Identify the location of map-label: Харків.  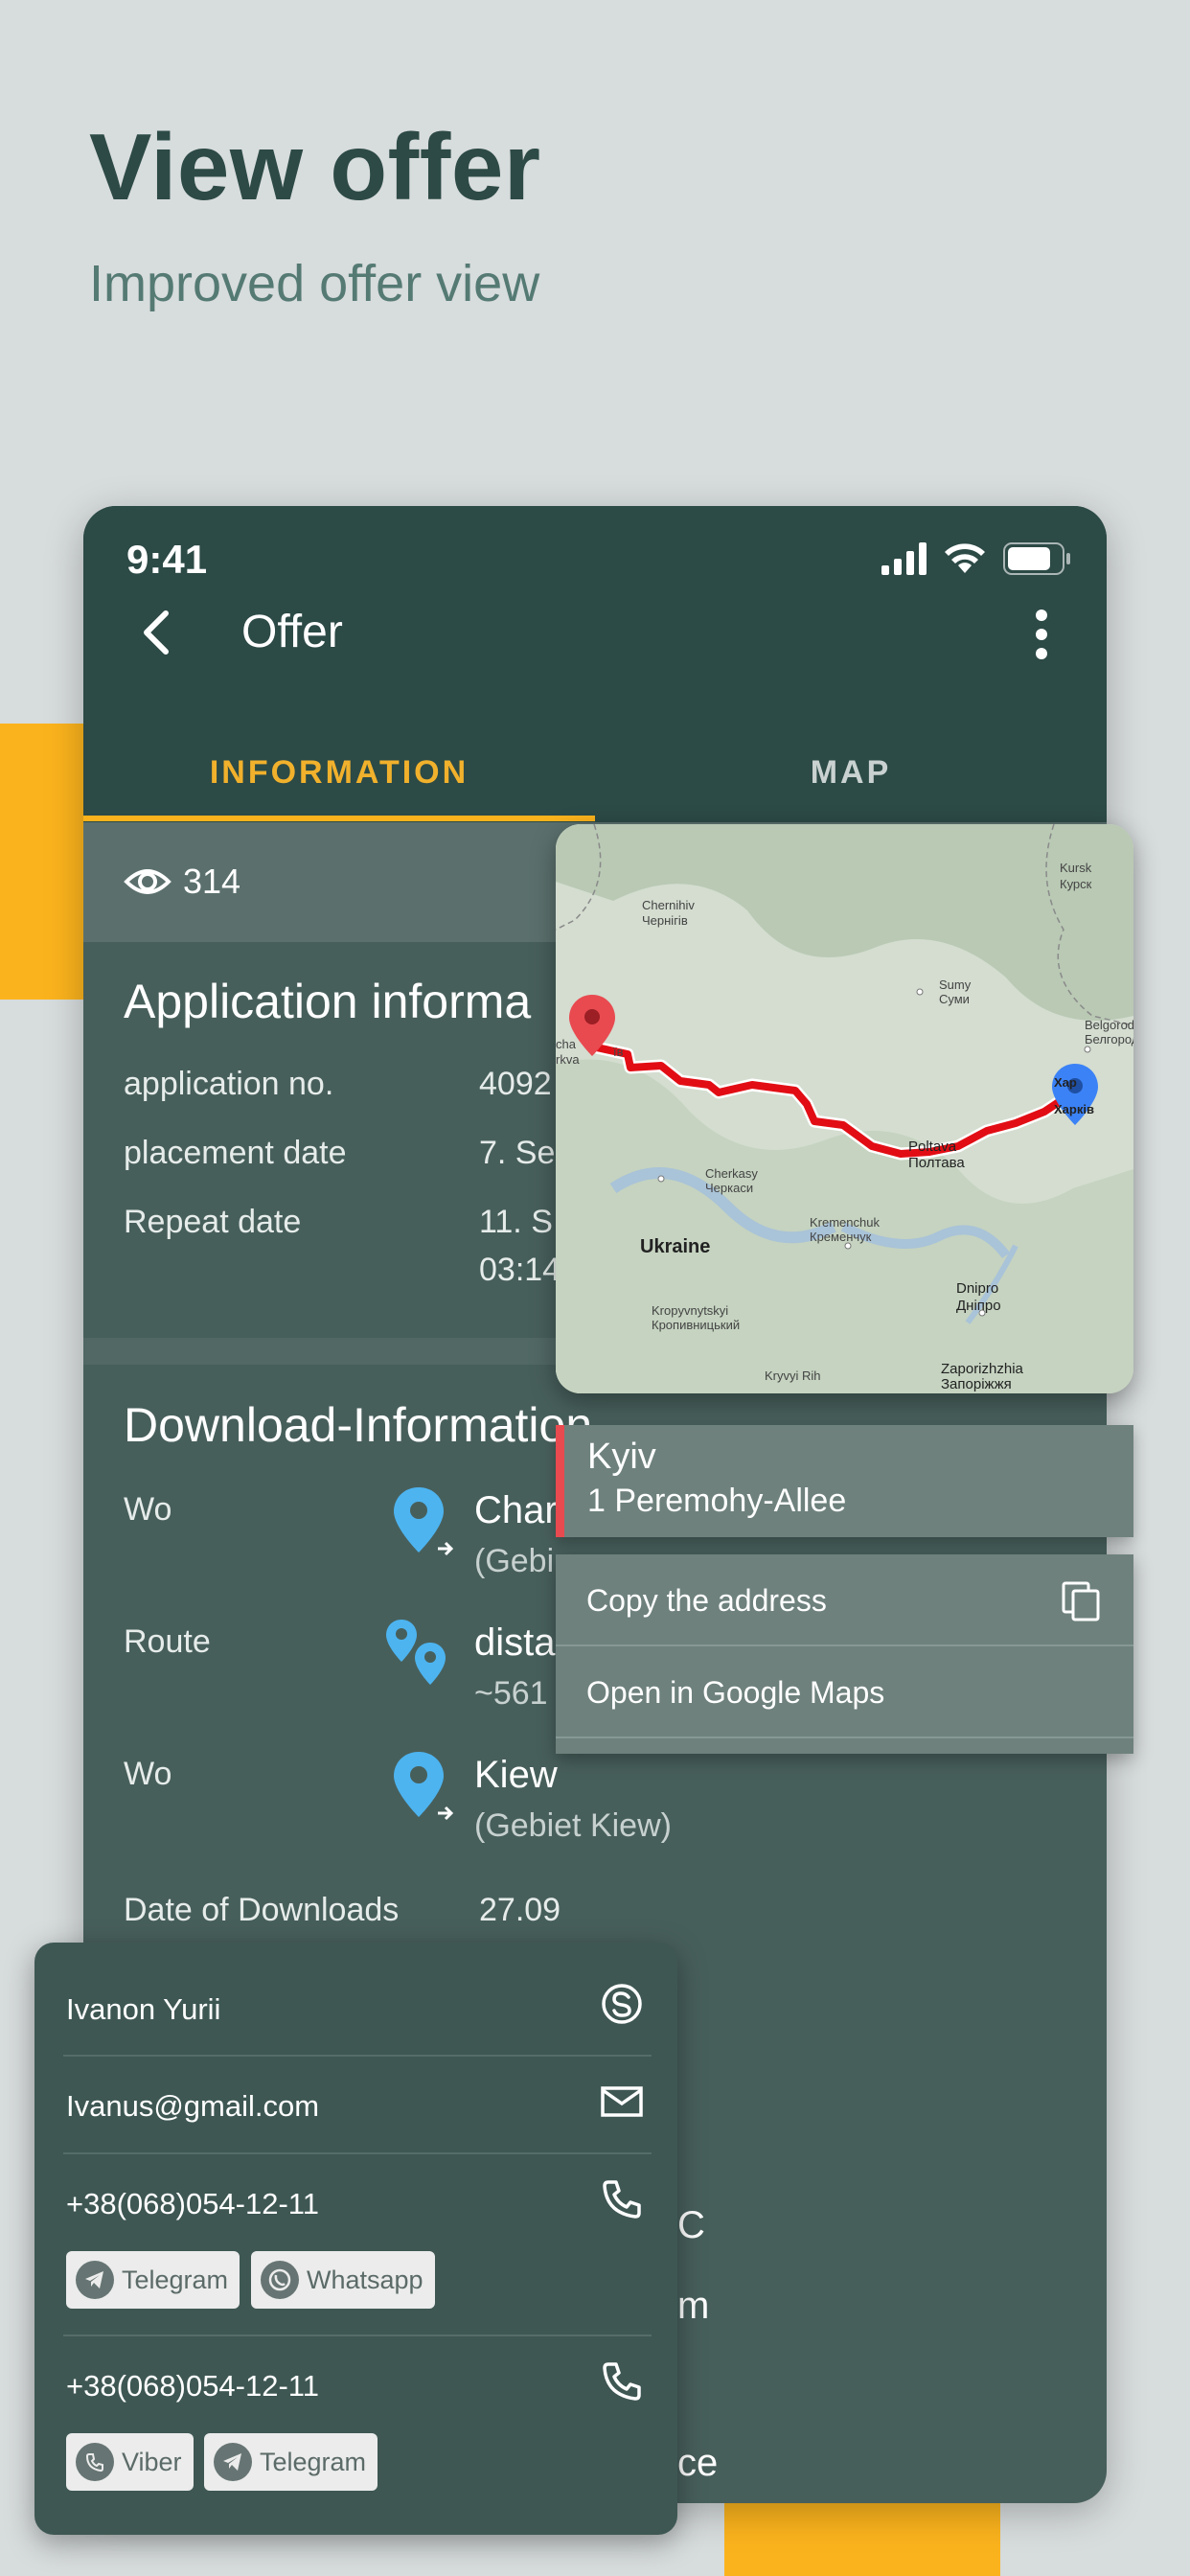
(1074, 1109).